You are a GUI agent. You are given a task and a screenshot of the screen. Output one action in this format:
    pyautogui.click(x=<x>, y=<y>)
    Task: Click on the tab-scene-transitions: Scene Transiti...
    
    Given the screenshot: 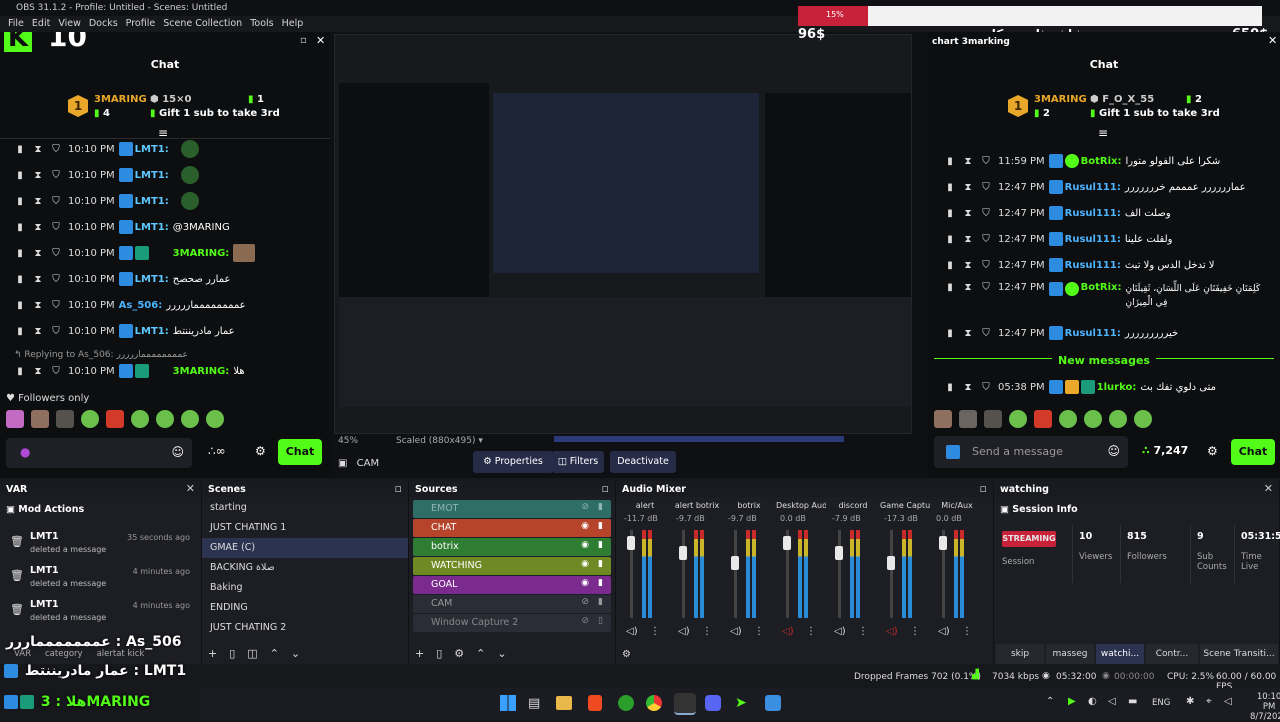 What is the action you would take?
    pyautogui.click(x=1239, y=654)
    